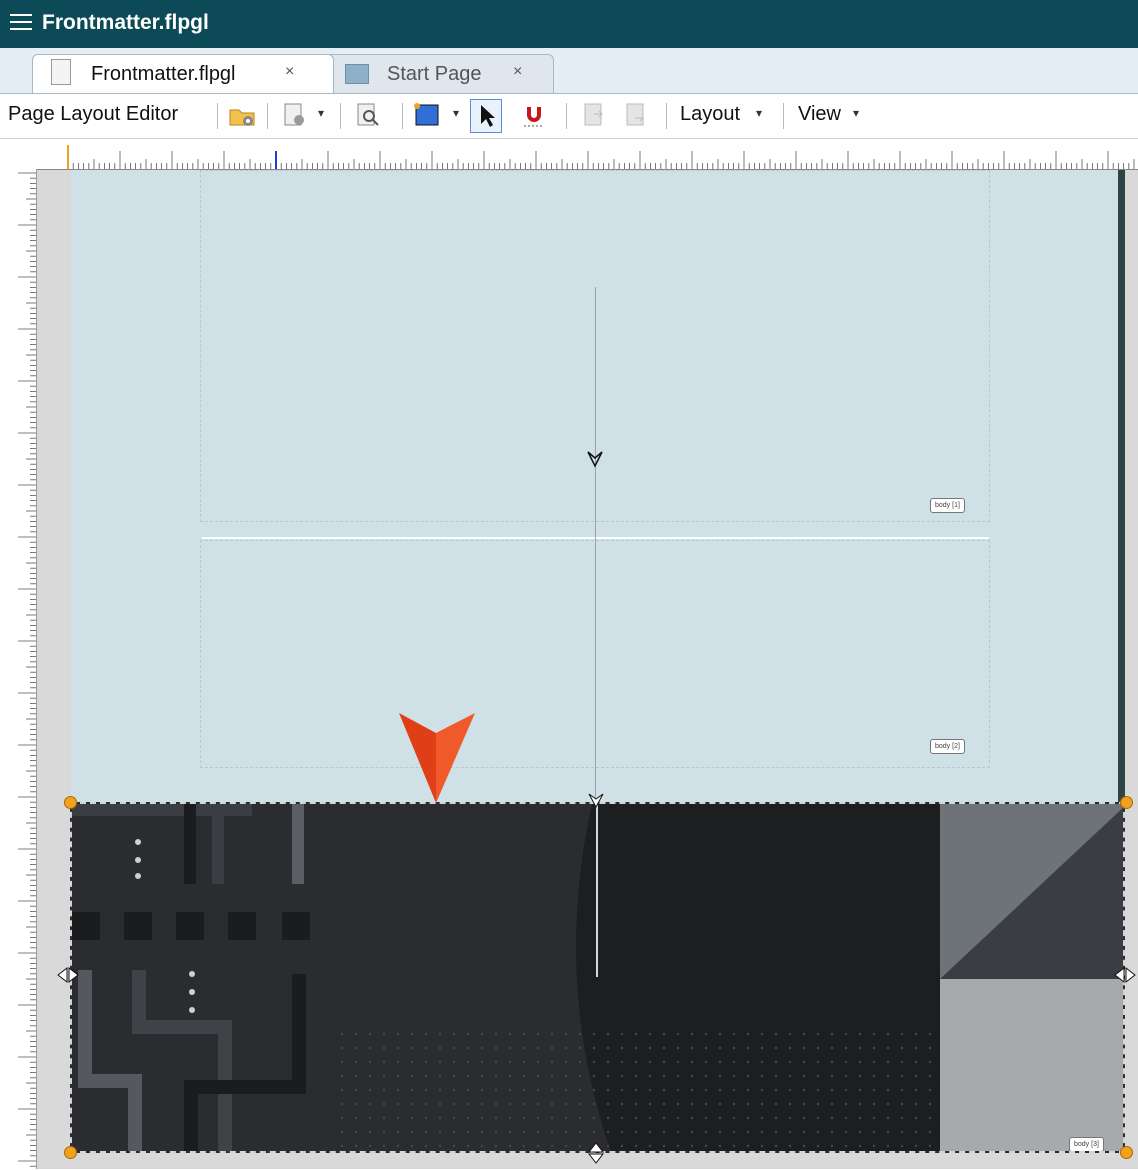 This screenshot has width=1138, height=1170. What do you see at coordinates (486, 116) in the screenshot?
I see `select-pointer-icon` at bounding box center [486, 116].